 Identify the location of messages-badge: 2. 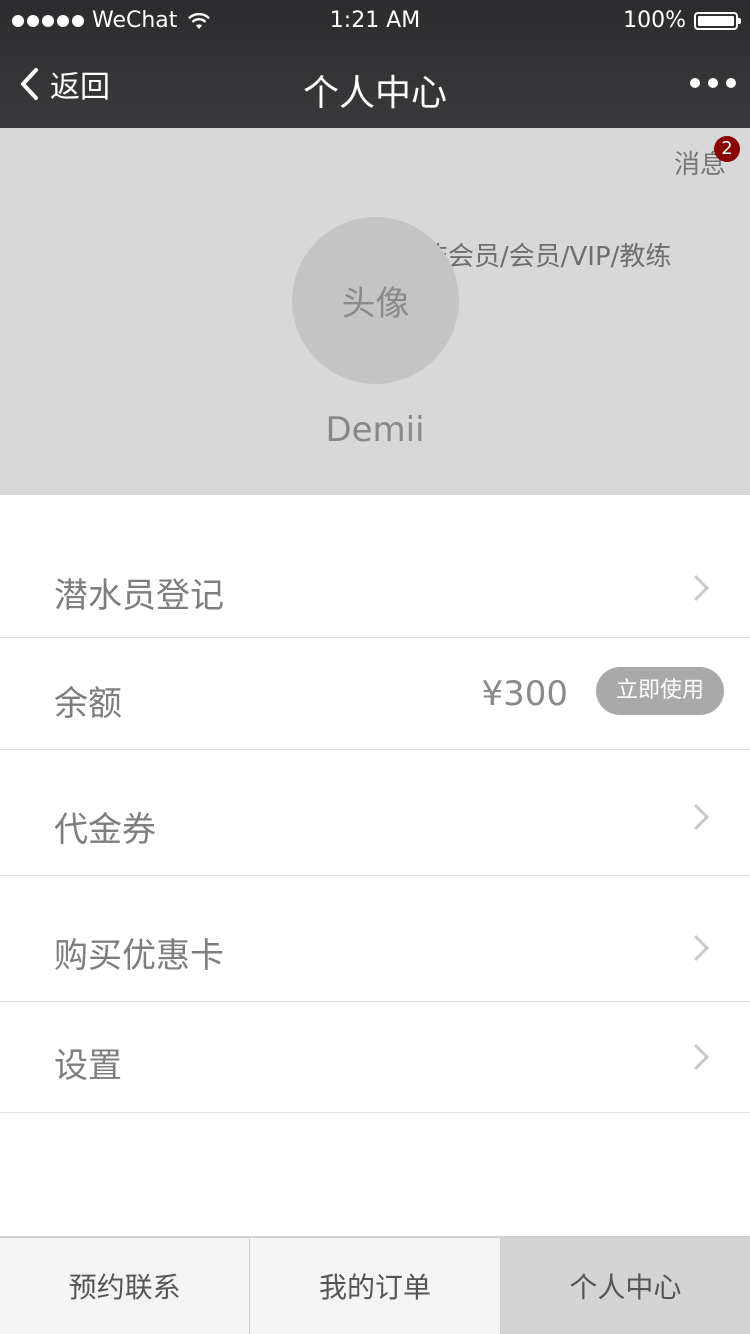
(727, 149).